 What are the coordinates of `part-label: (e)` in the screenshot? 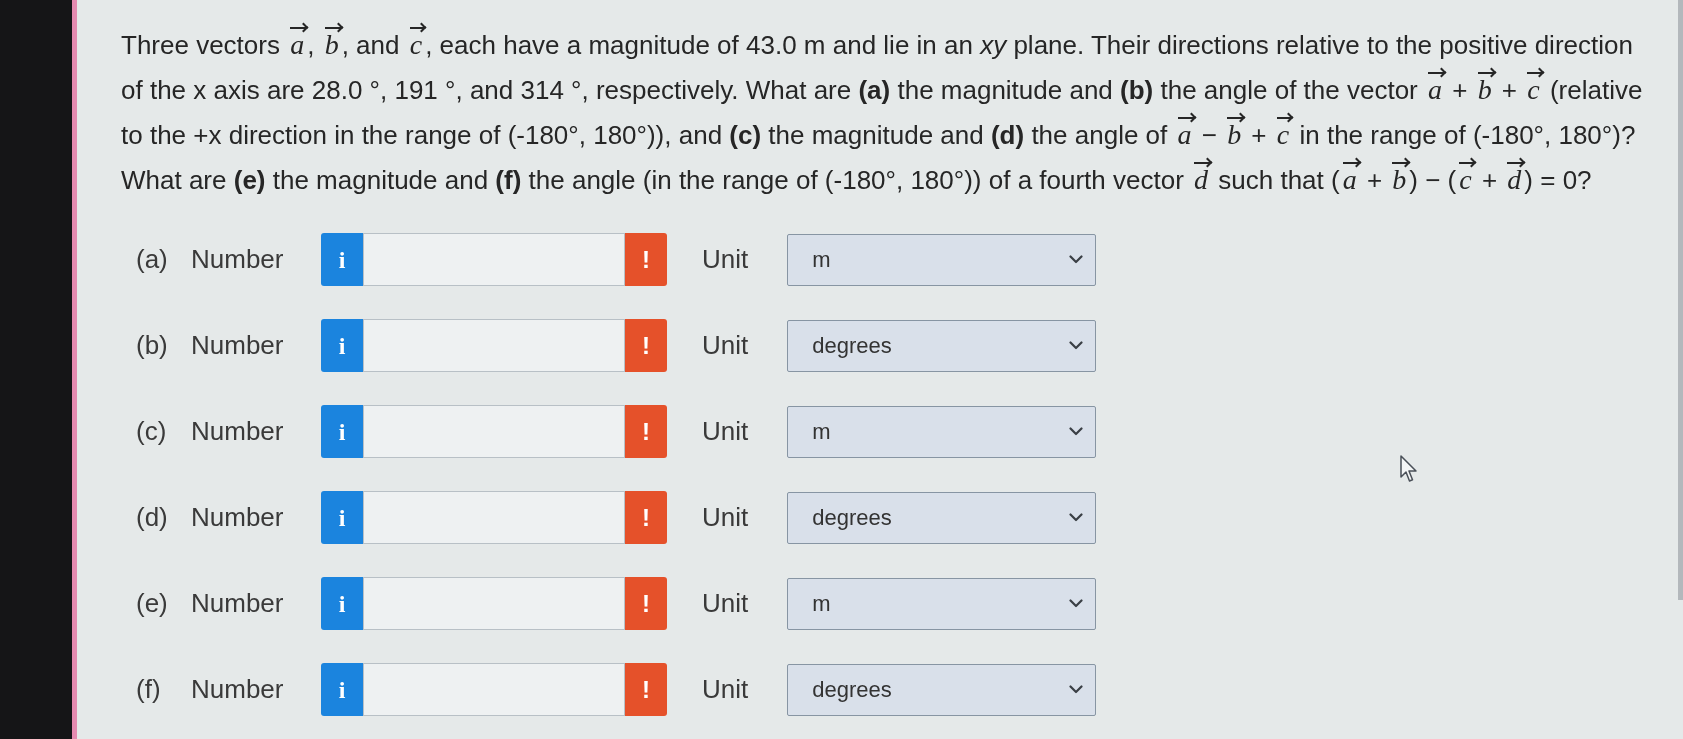 It's located at (152, 603).